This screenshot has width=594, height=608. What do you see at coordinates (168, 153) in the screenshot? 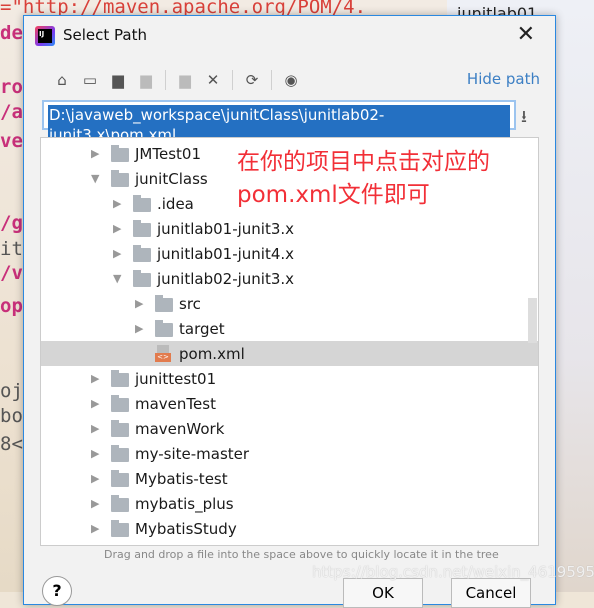
I see `tree-row-label: JMTest01` at bounding box center [168, 153].